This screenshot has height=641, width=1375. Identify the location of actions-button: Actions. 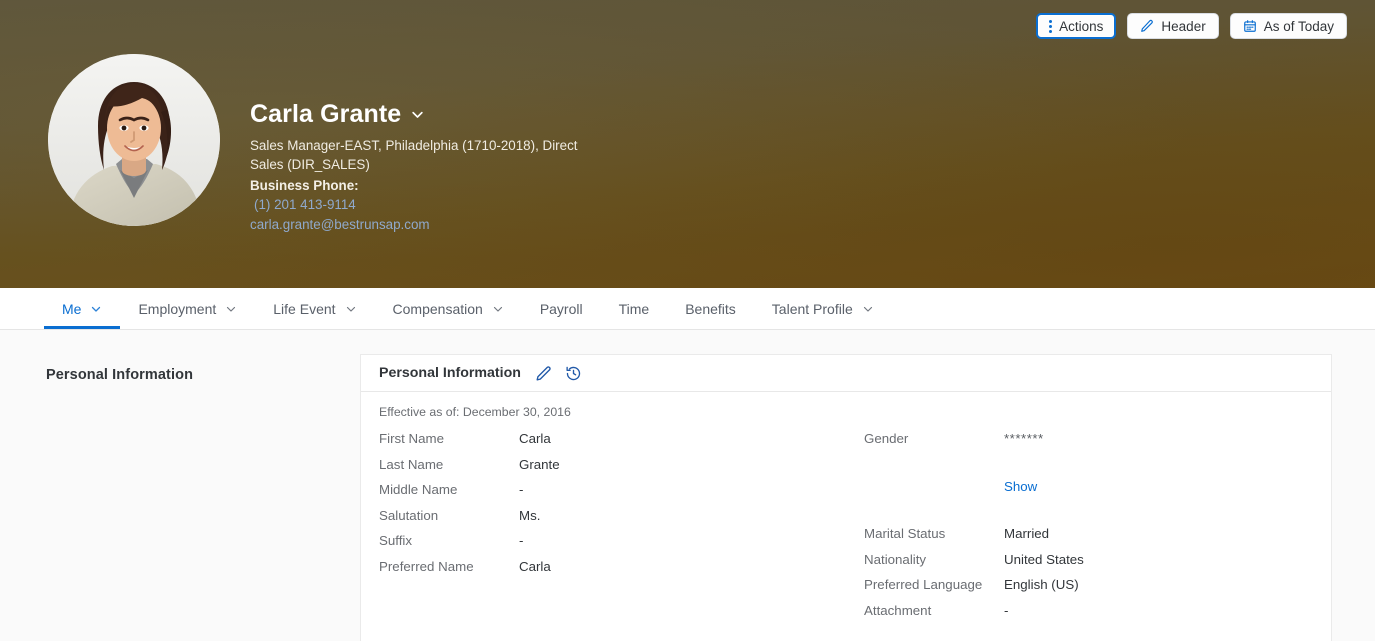
(1076, 26).